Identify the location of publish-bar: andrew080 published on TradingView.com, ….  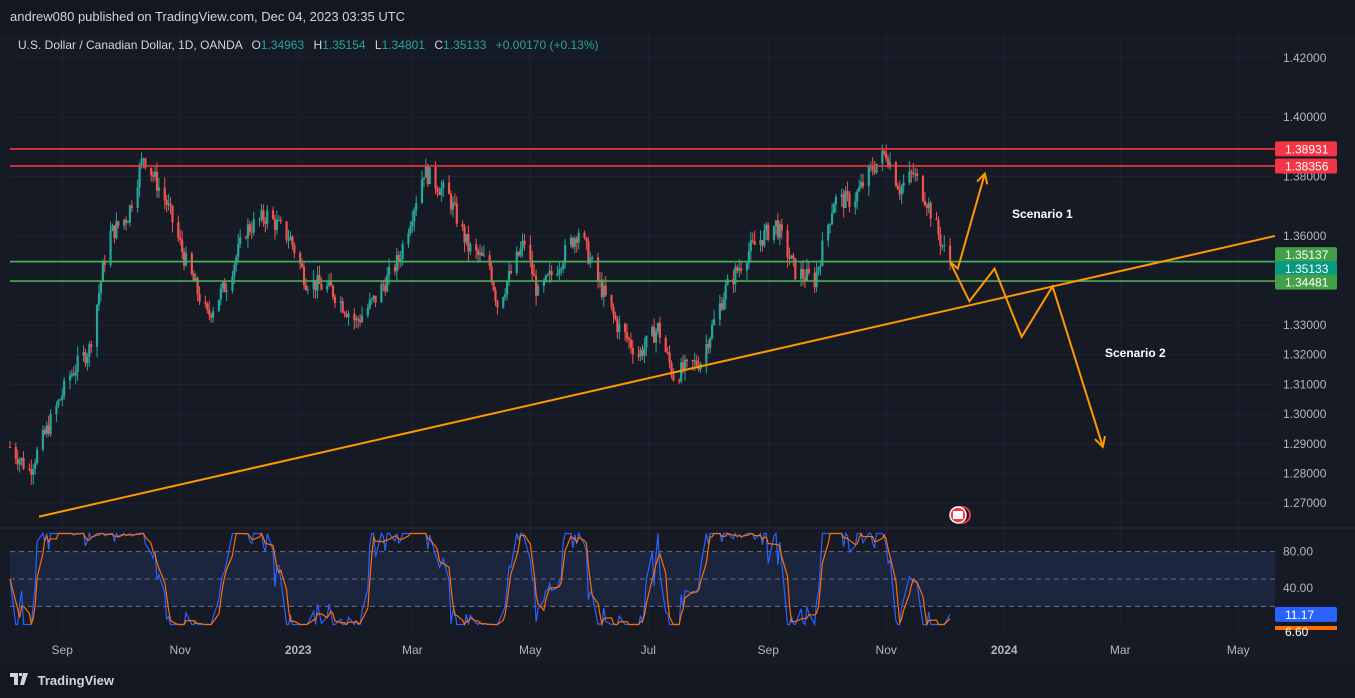
(677, 17).